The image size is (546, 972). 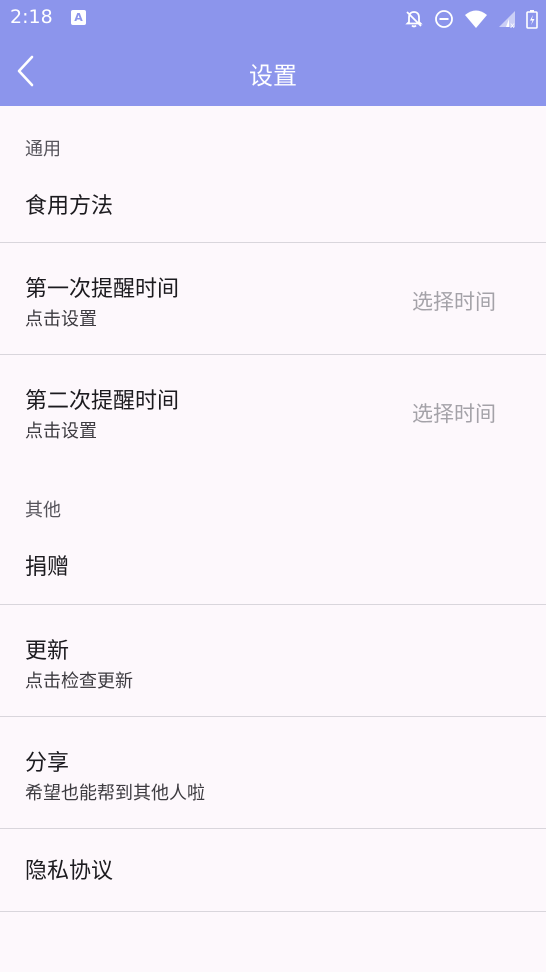 I want to click on share-label: 分享, so click(x=47, y=763).